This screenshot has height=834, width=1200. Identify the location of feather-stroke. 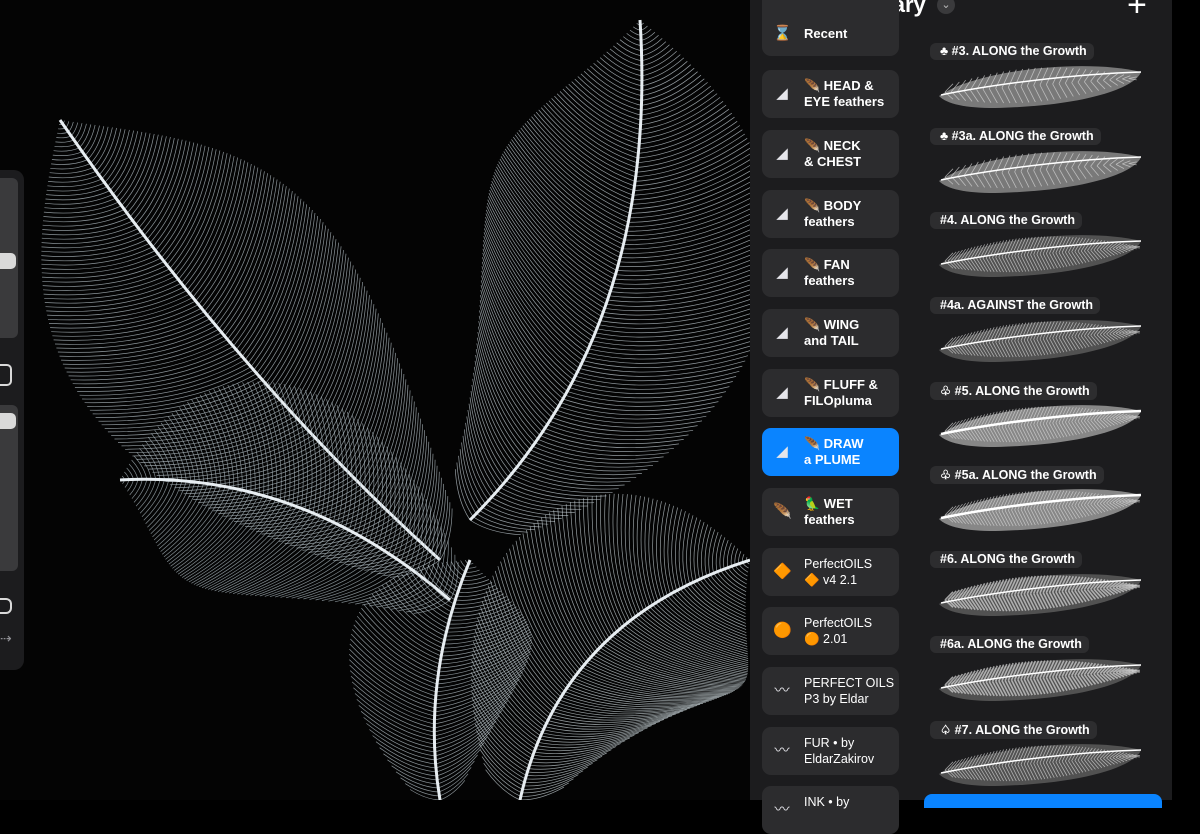
(610, 646).